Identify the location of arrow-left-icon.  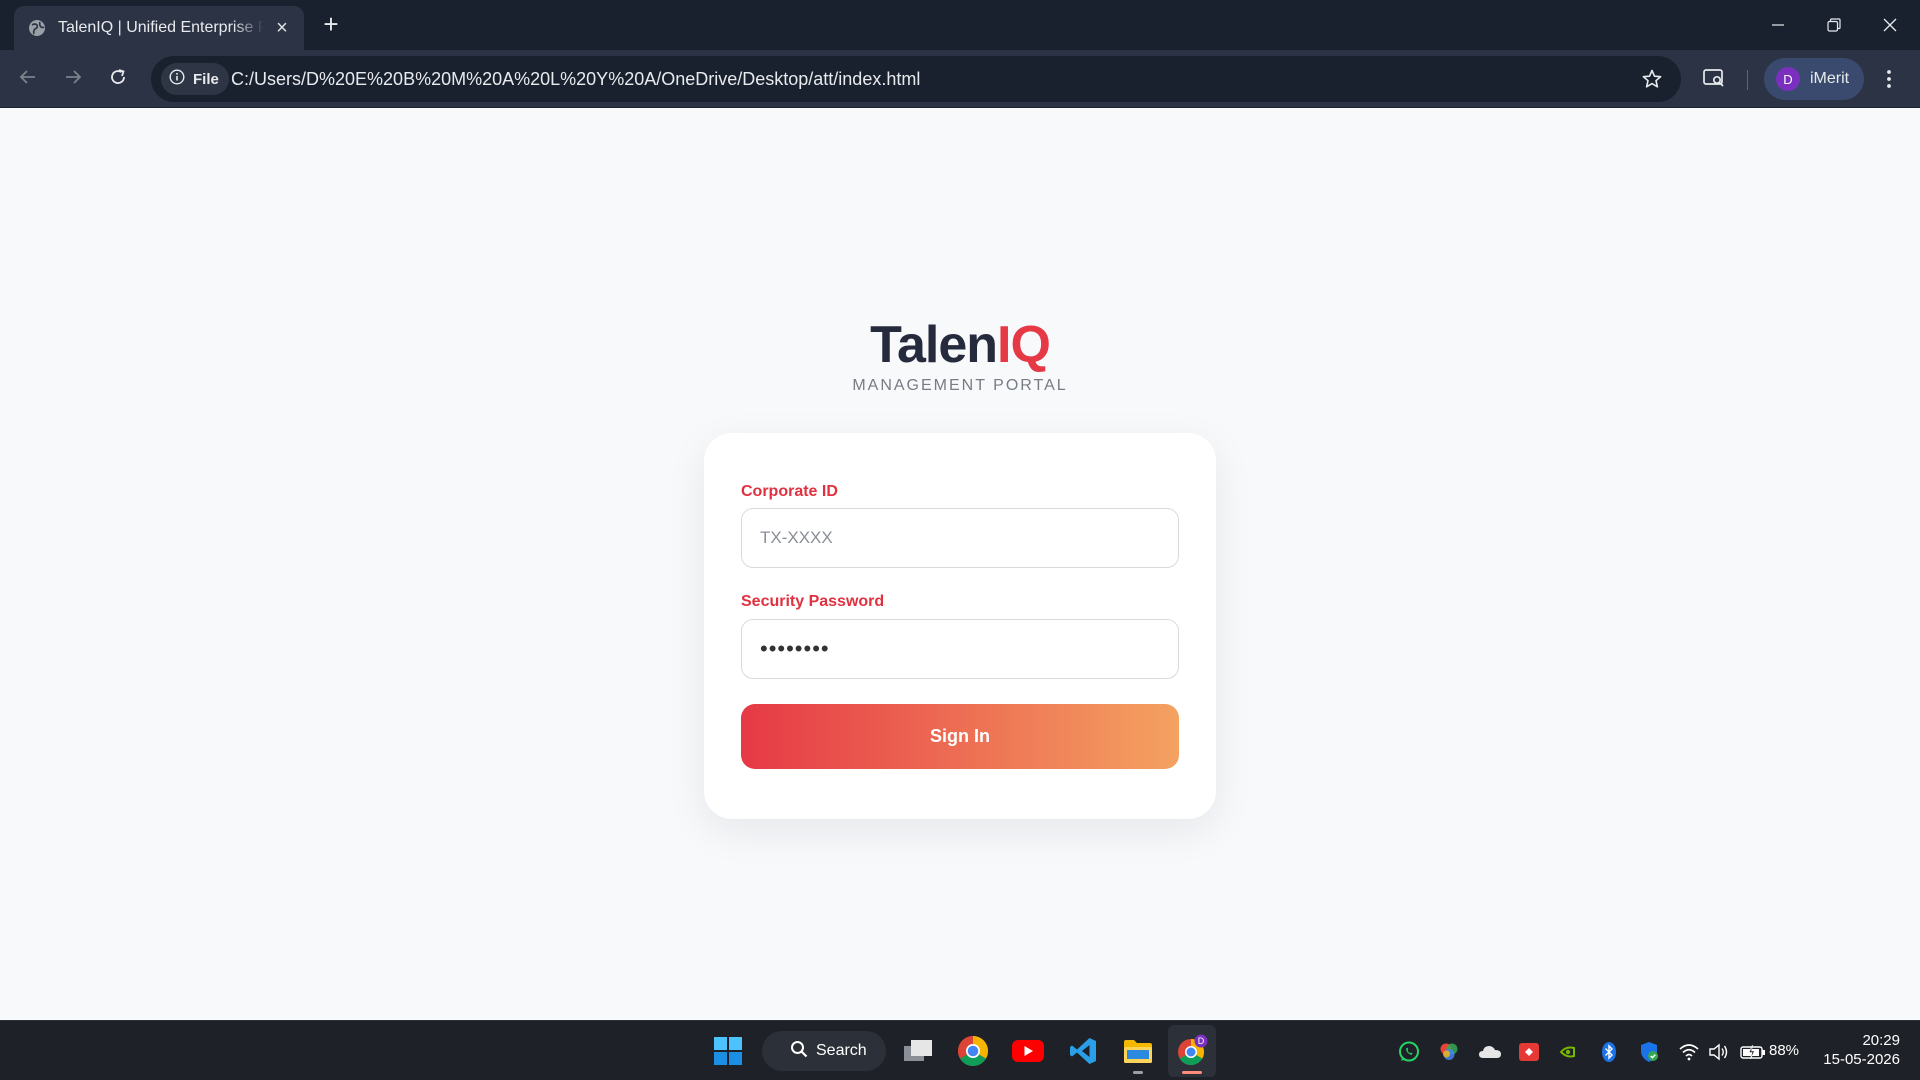
(28, 79).